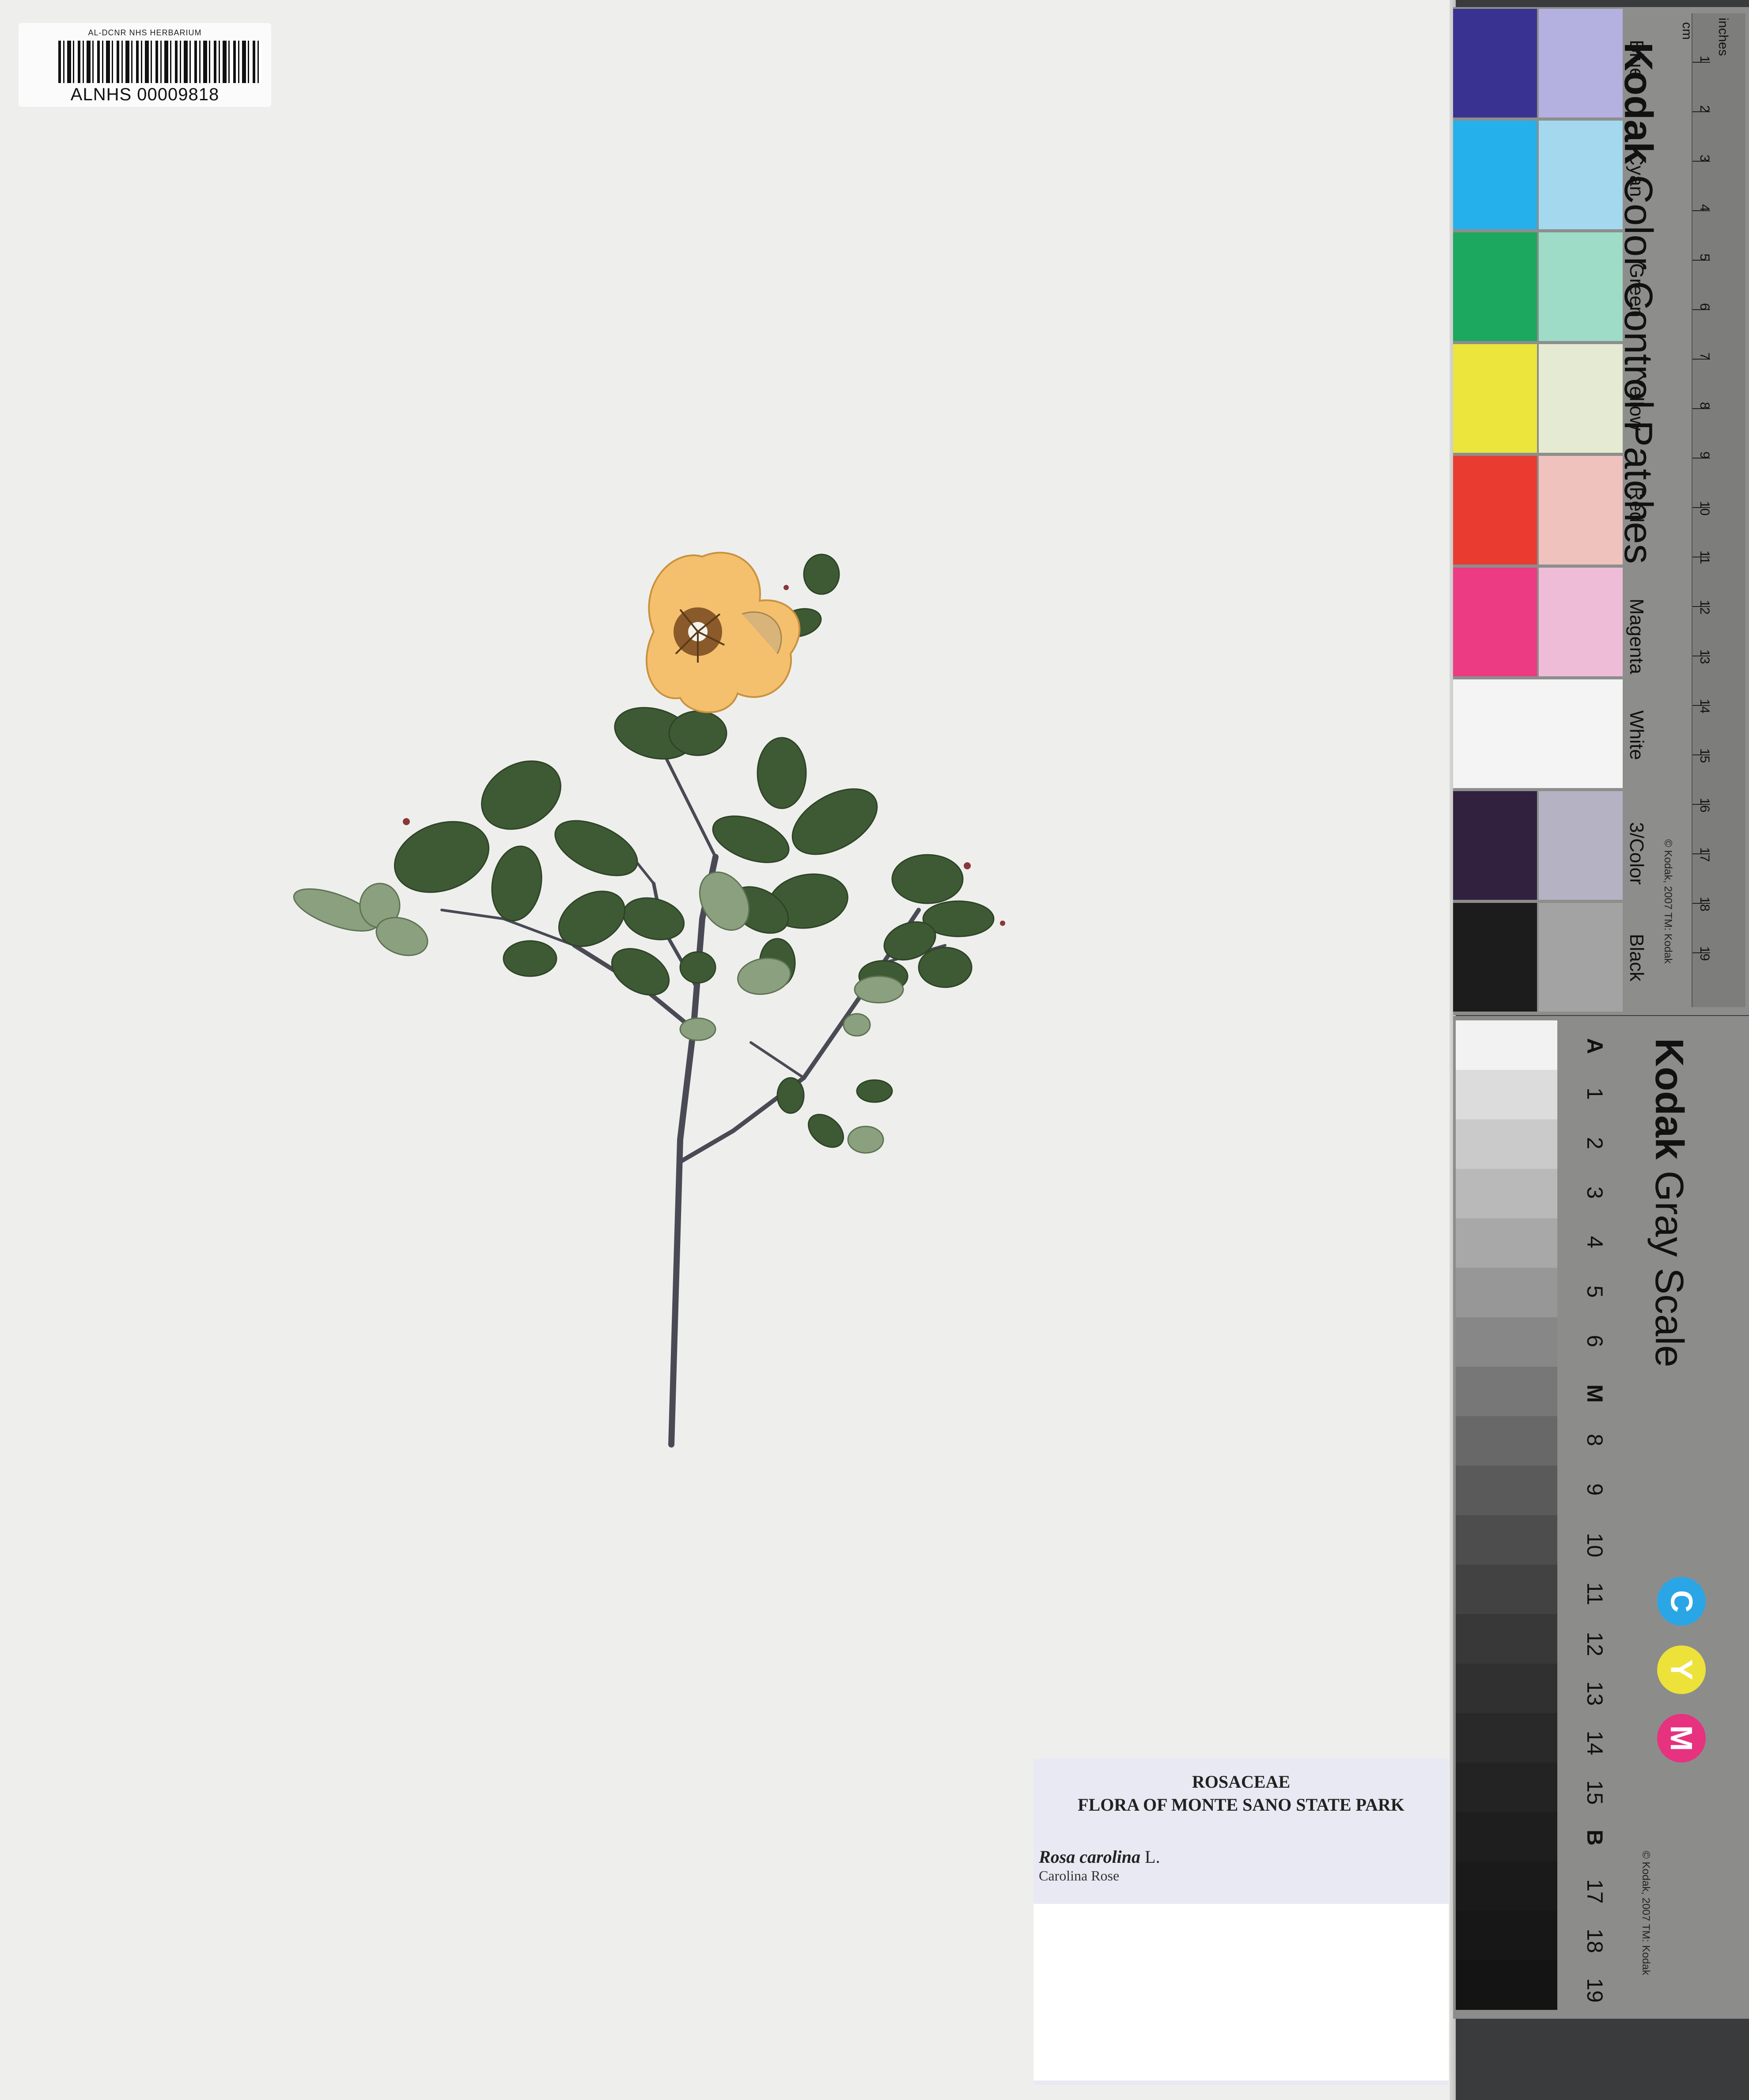 This screenshot has width=1749, height=2100. I want to click on species-name: Rosa carolina, so click(1090, 1857).